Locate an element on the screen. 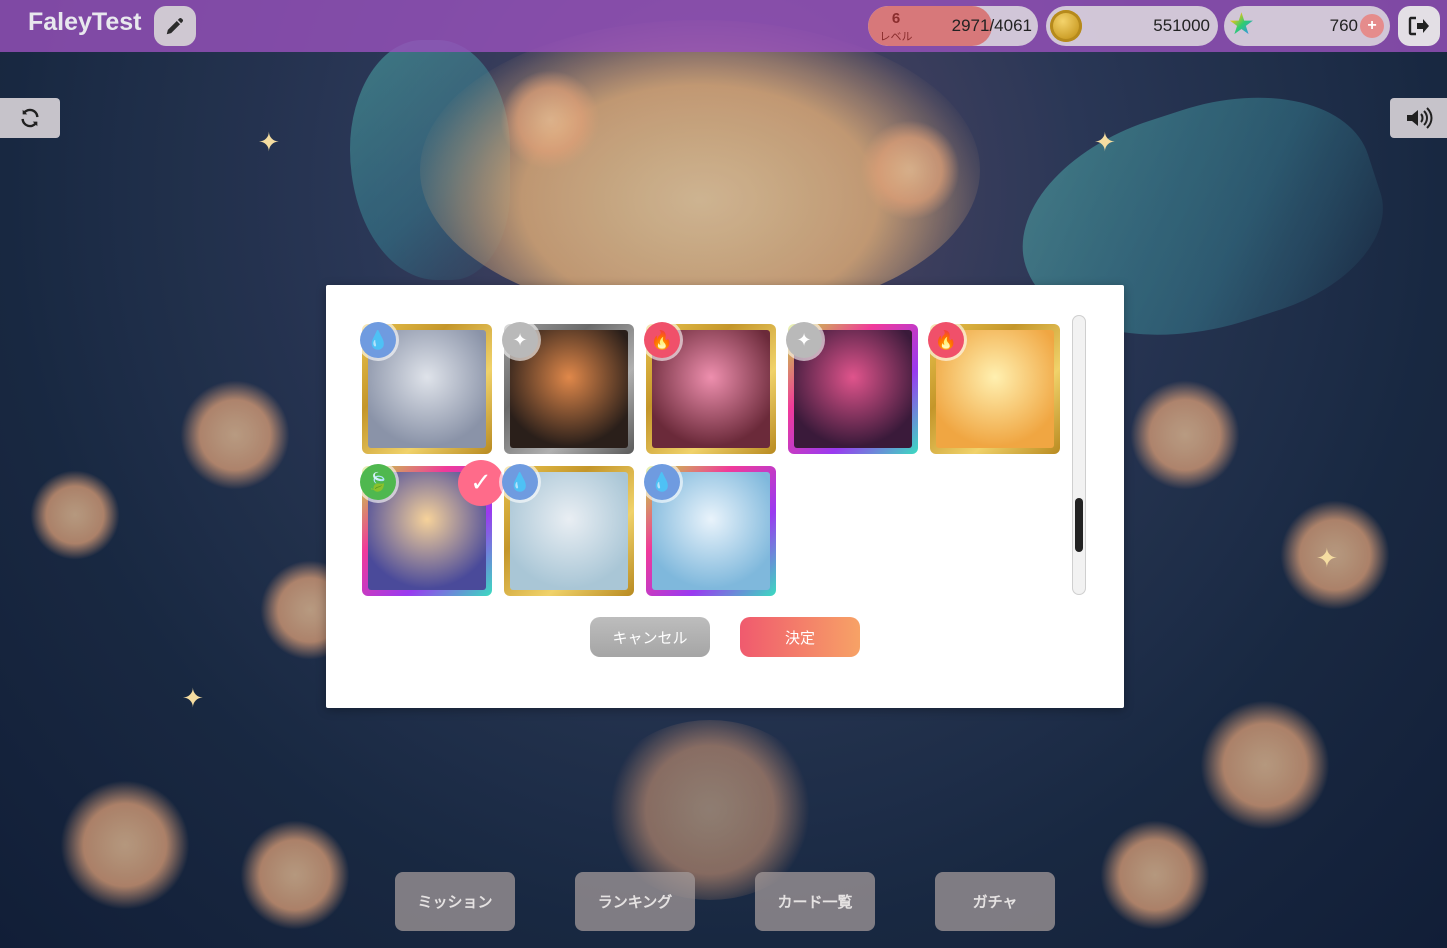 The width and height of the screenshot is (1447, 948). pencil-icon is located at coordinates (174, 26).